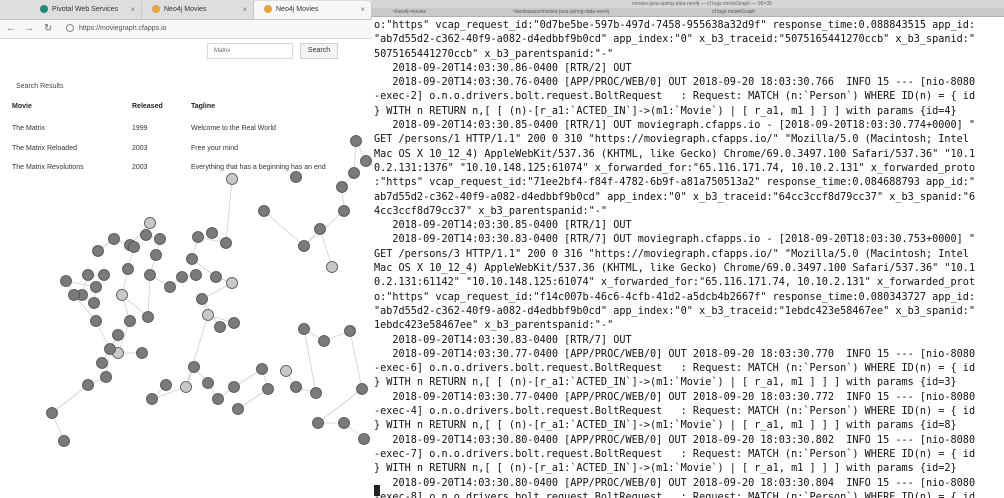 Image resolution: width=1004 pixels, height=498 pixels. Describe the element at coordinates (313, 10) in the screenshot. I see `browser-tab-neo4j-2: Neo4j Movies ×` at that location.